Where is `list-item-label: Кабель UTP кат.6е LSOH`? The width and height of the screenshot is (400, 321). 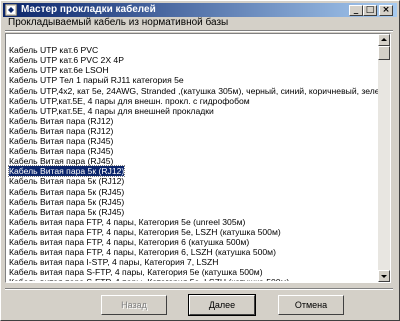
list-item-label: Кабель UTP кат.6е LSOH is located at coordinates (59, 70).